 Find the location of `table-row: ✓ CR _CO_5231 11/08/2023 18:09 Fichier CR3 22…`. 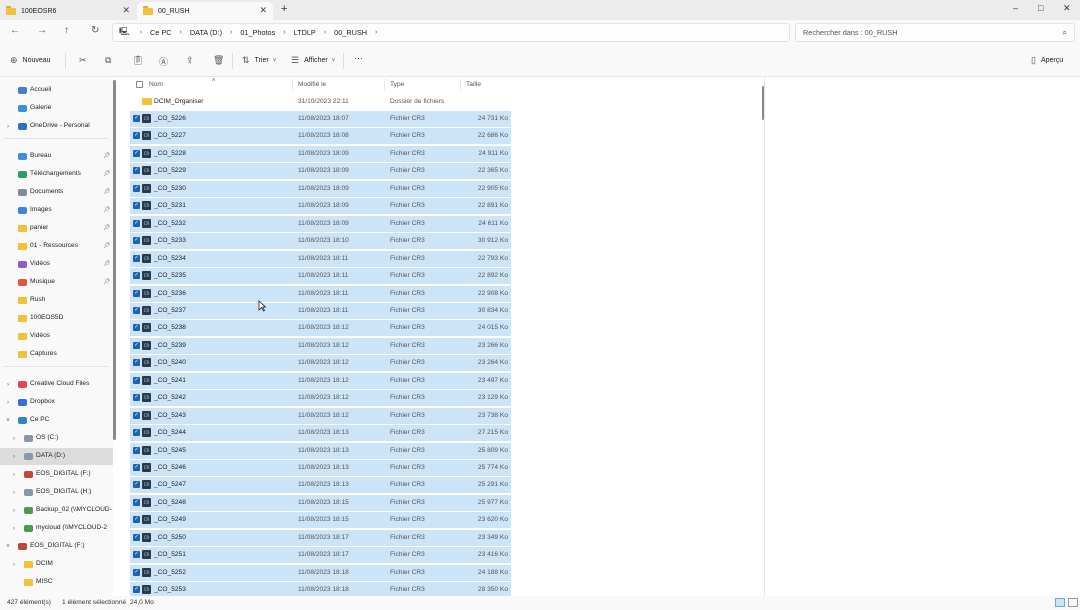

table-row: ✓ CR _CO_5231 11/08/2023 18:09 Fichier CR3 22… is located at coordinates (320, 206).